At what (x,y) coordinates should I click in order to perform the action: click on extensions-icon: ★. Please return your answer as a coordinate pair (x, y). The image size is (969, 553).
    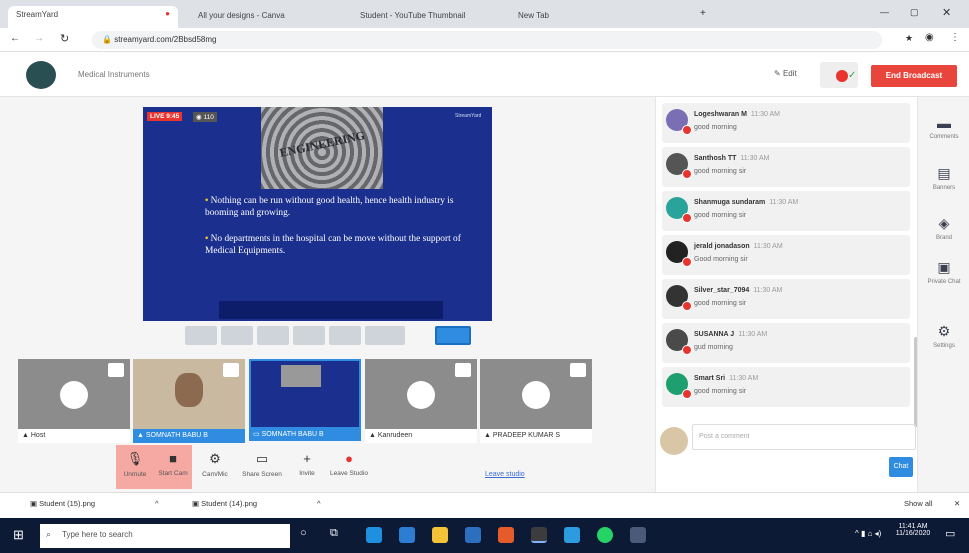
    Looking at the image, I should click on (909, 38).